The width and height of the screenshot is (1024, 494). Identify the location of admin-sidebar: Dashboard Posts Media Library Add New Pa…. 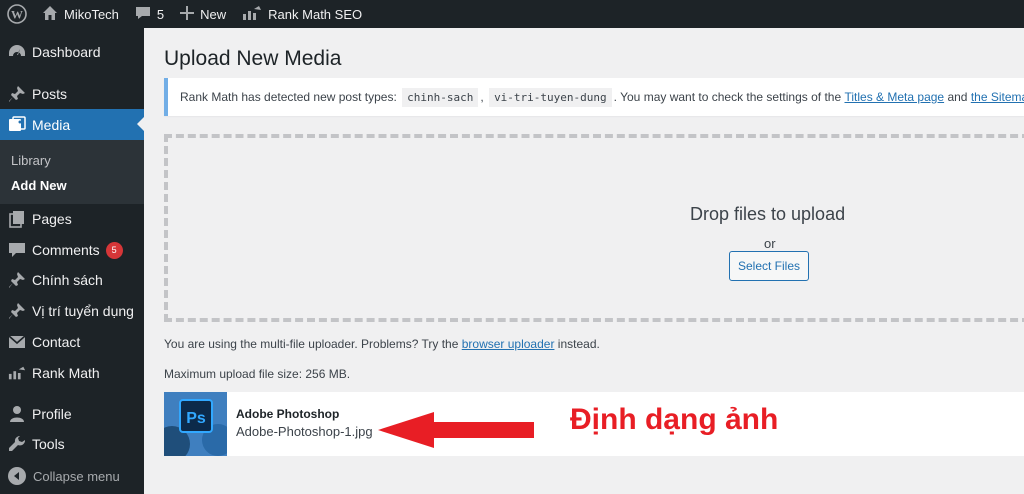
(72, 261).